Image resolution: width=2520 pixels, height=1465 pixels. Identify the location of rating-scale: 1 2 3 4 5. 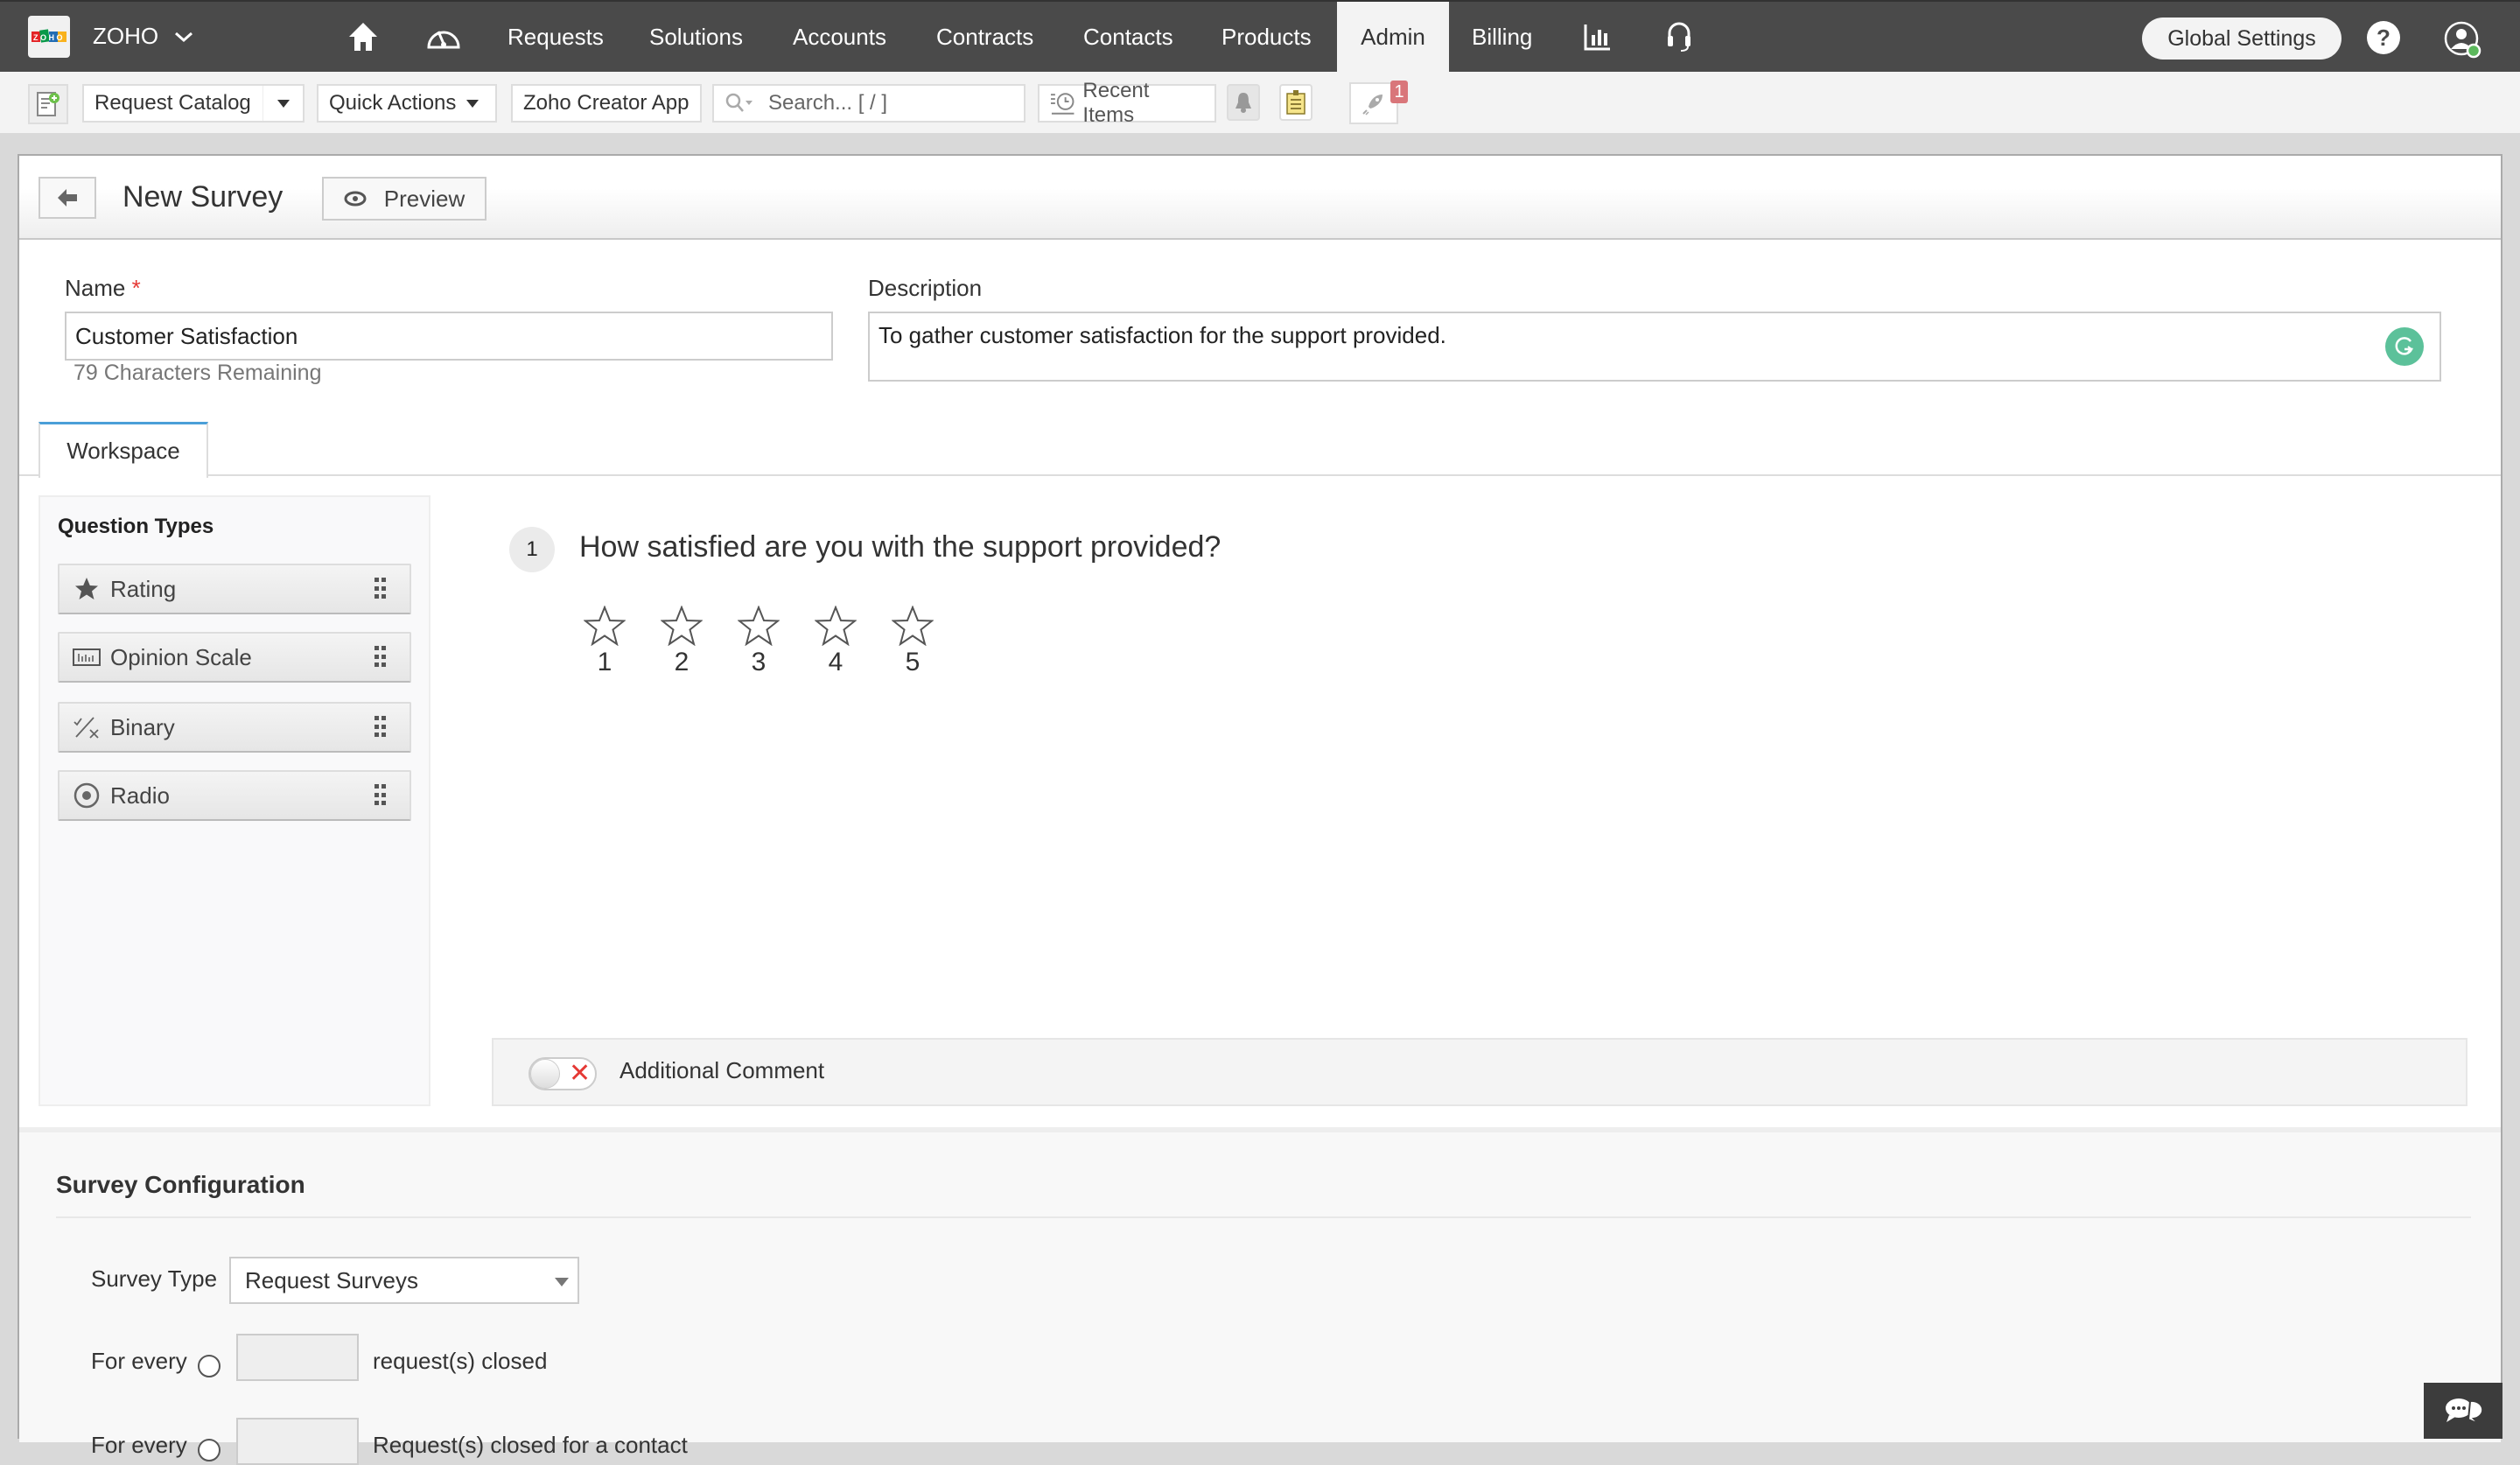
(758, 641).